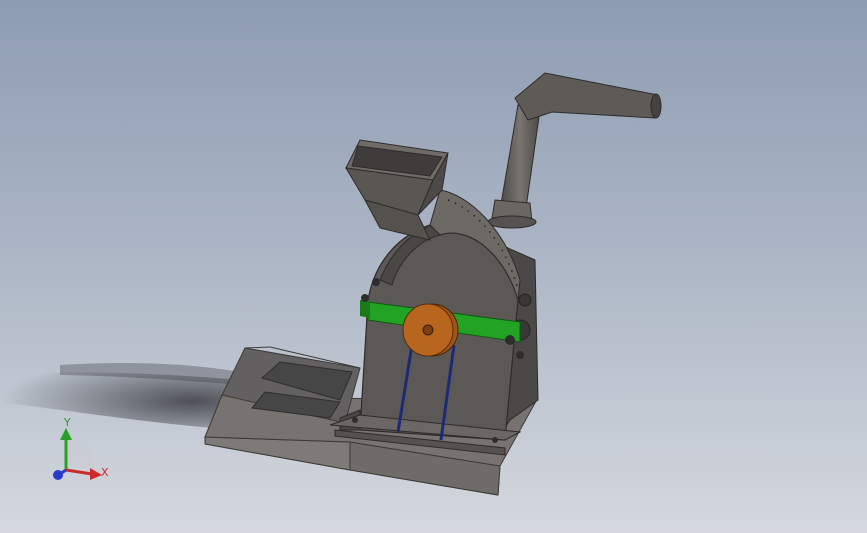  Describe the element at coordinates (58, 475) in the screenshot. I see `z-axis-head` at that location.